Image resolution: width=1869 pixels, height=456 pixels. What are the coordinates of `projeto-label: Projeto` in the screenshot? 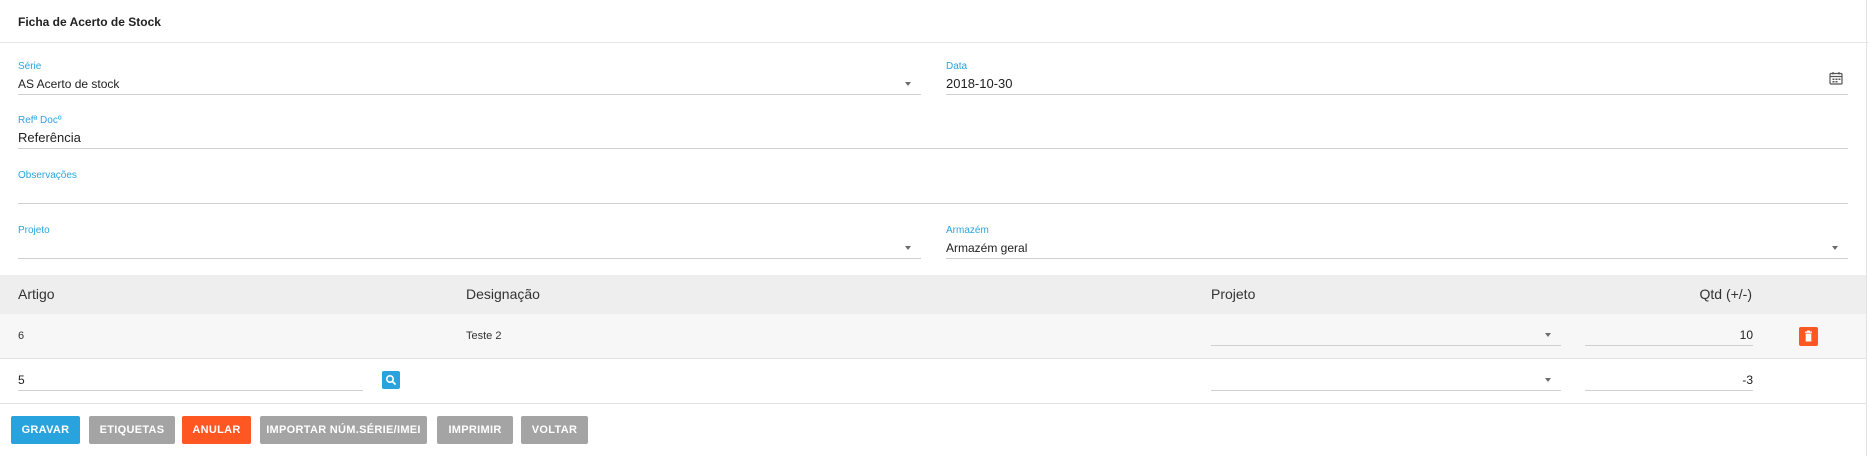 It's located at (34, 230).